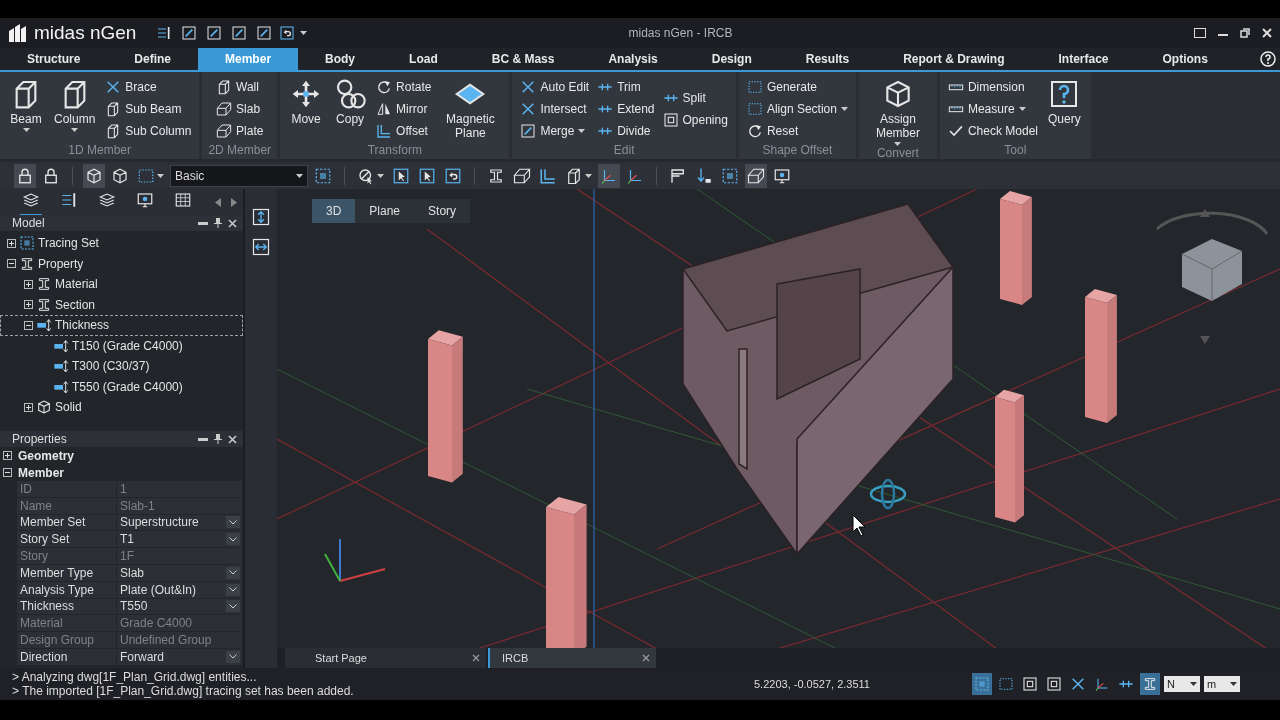 This screenshot has width=1280, height=720. What do you see at coordinates (121, 455) in the screenshot?
I see `property-group: Geometry` at bounding box center [121, 455].